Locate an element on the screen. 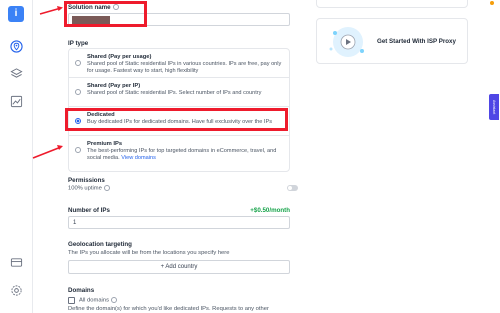  num-ips-label: Number of IPs is located at coordinates (89, 210).